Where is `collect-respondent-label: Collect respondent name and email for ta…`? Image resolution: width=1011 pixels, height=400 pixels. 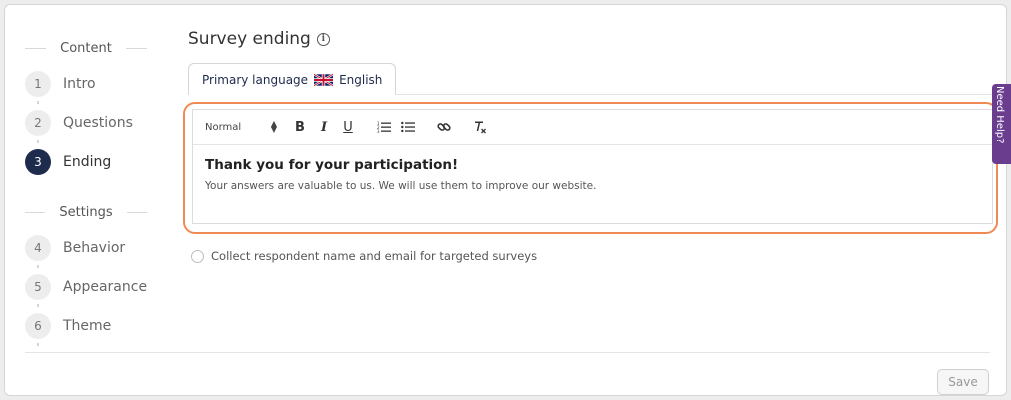
collect-respondent-label: Collect respondent name and email for ta… is located at coordinates (374, 256).